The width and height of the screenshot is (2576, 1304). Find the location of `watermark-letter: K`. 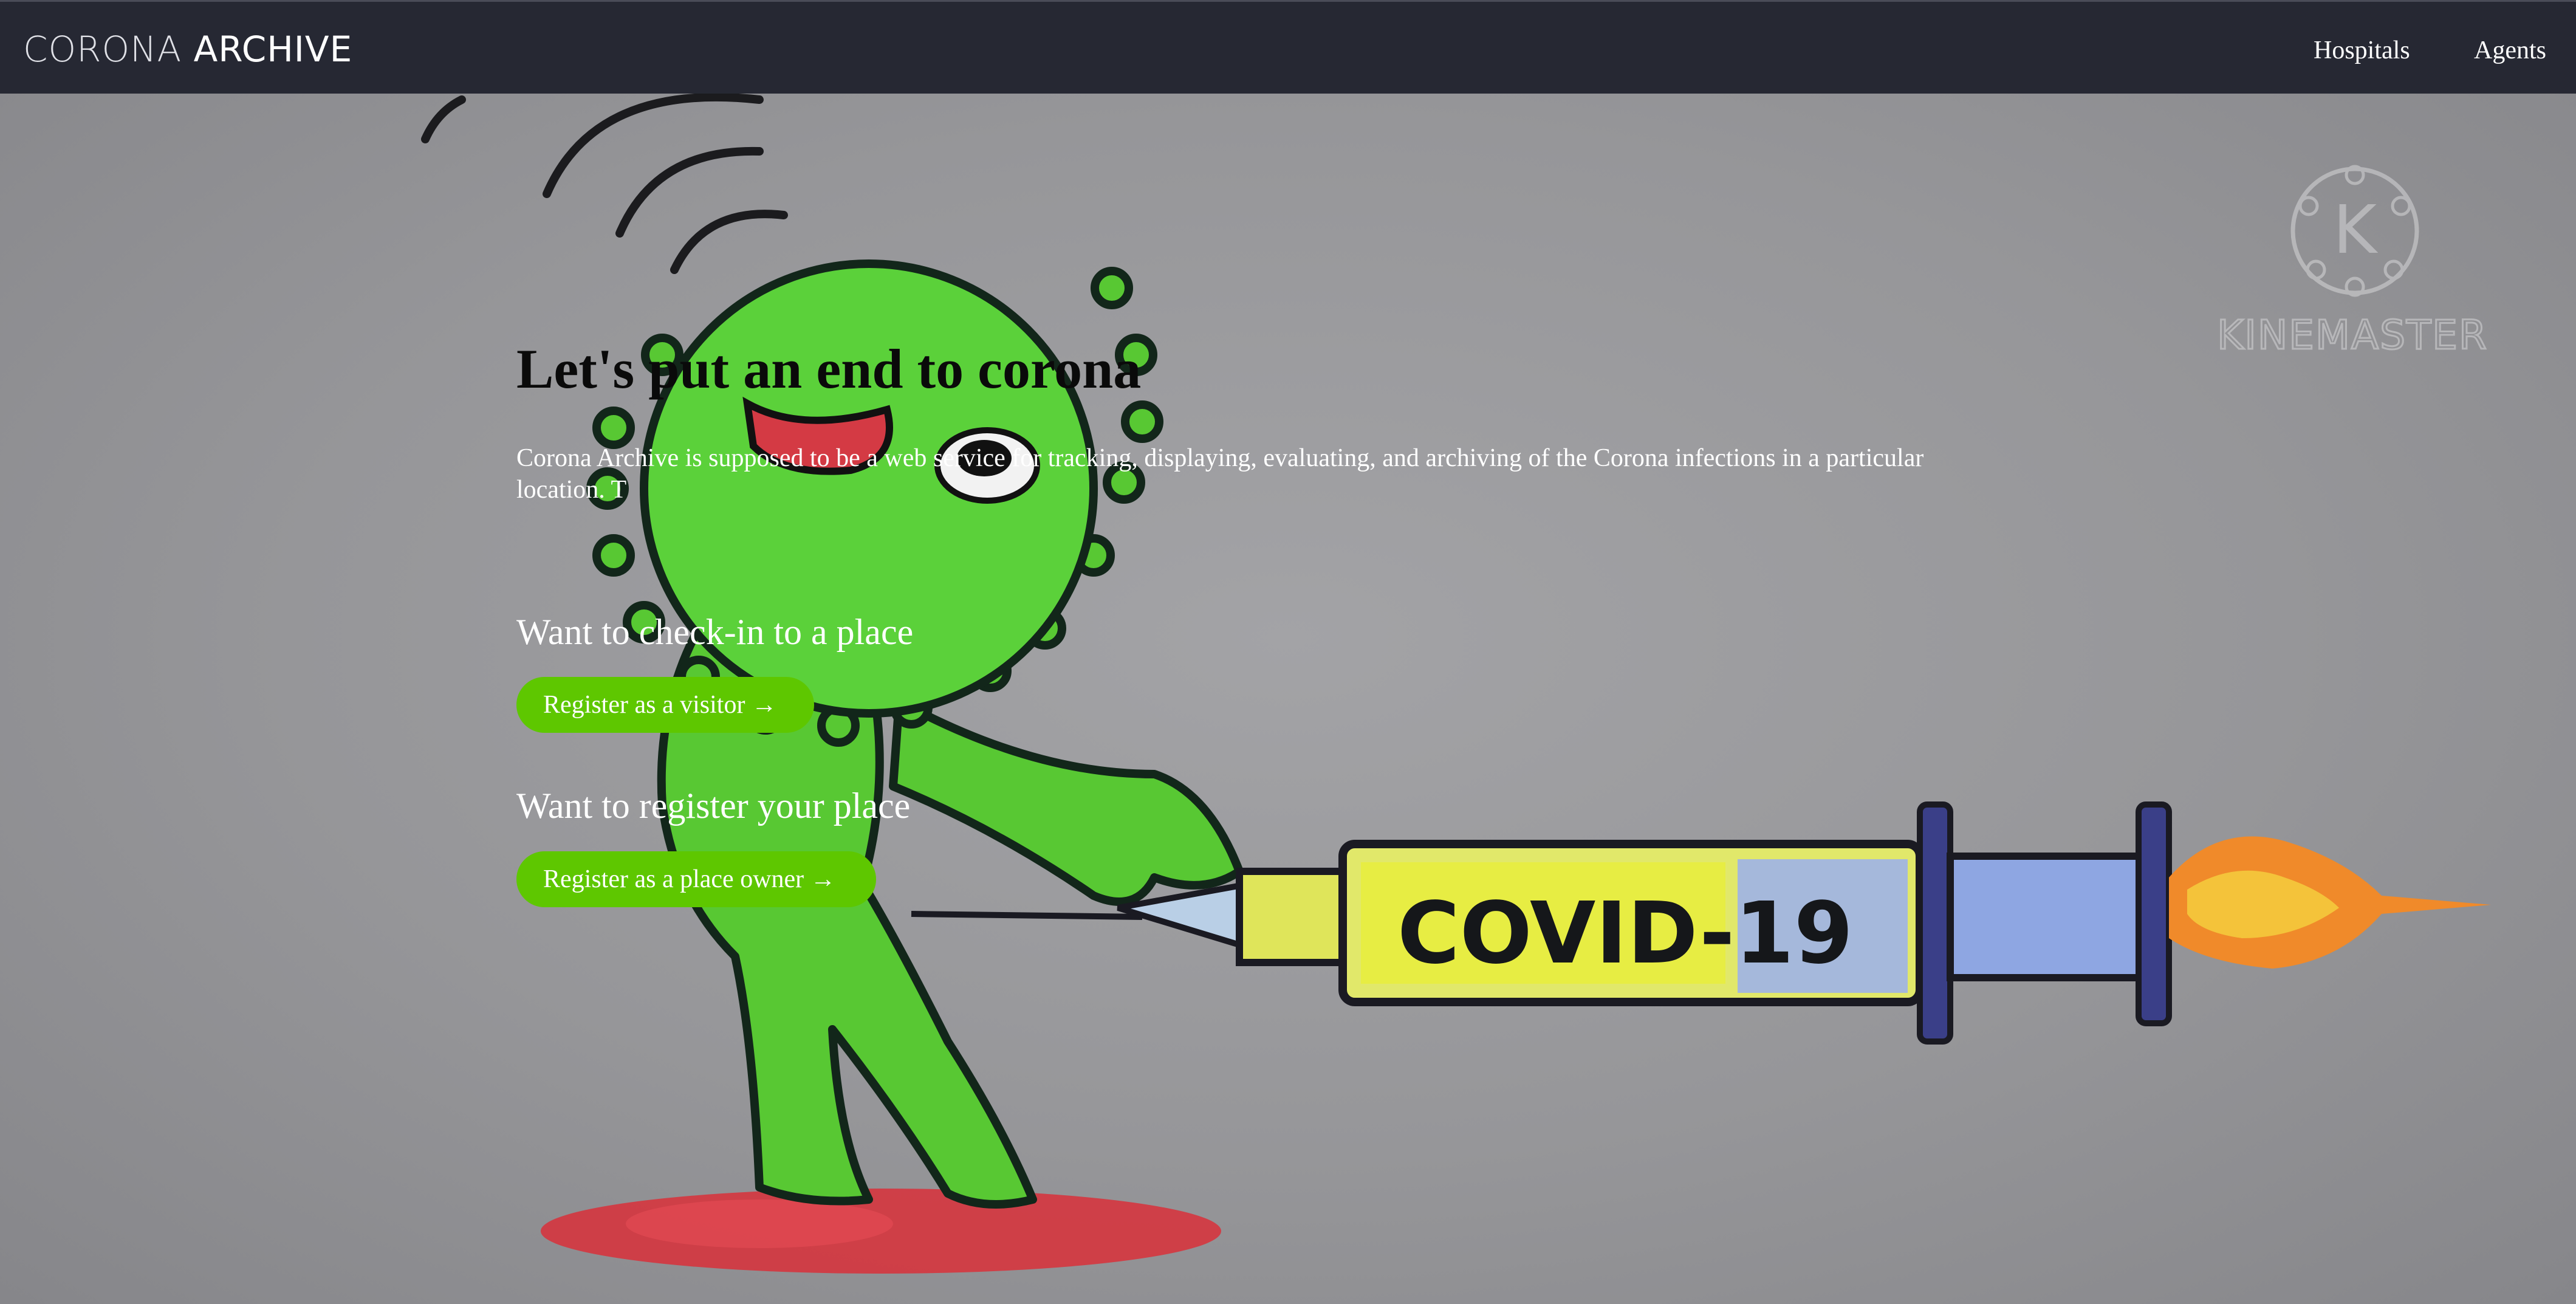

watermark-letter: K is located at coordinates (2356, 230).